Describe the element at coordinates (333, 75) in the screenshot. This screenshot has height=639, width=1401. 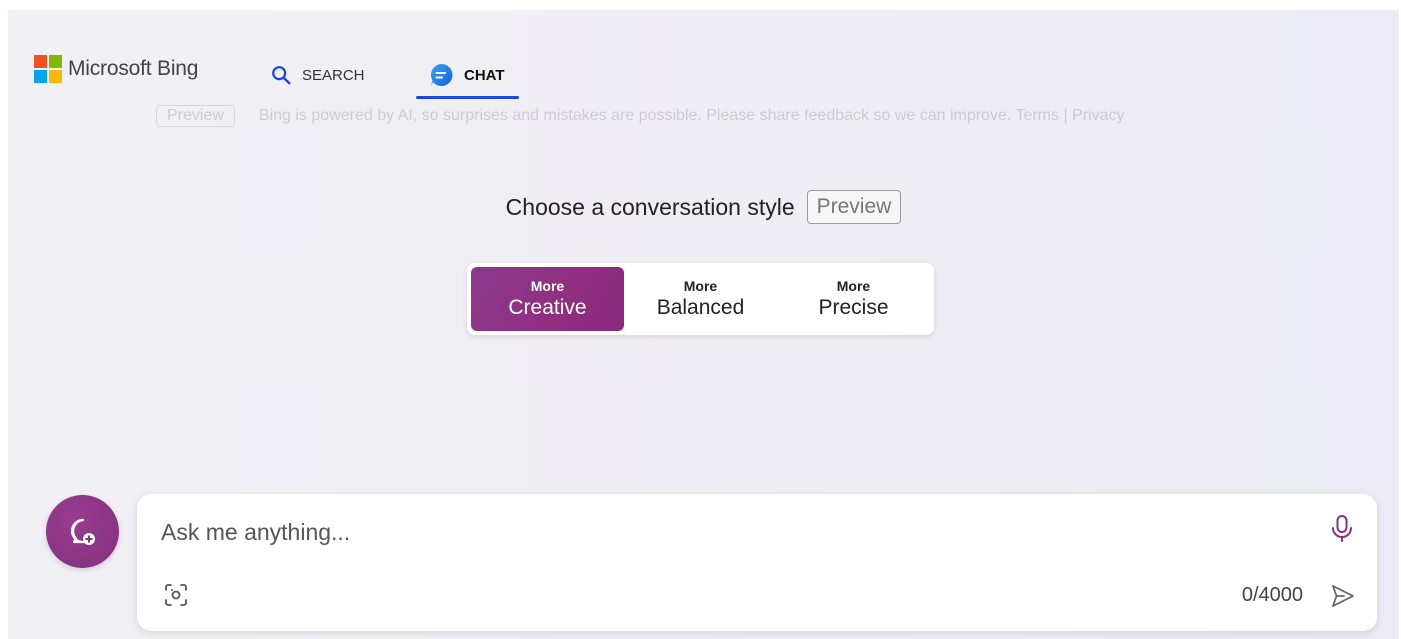
I see `tab-search-label: SEARCH` at that location.